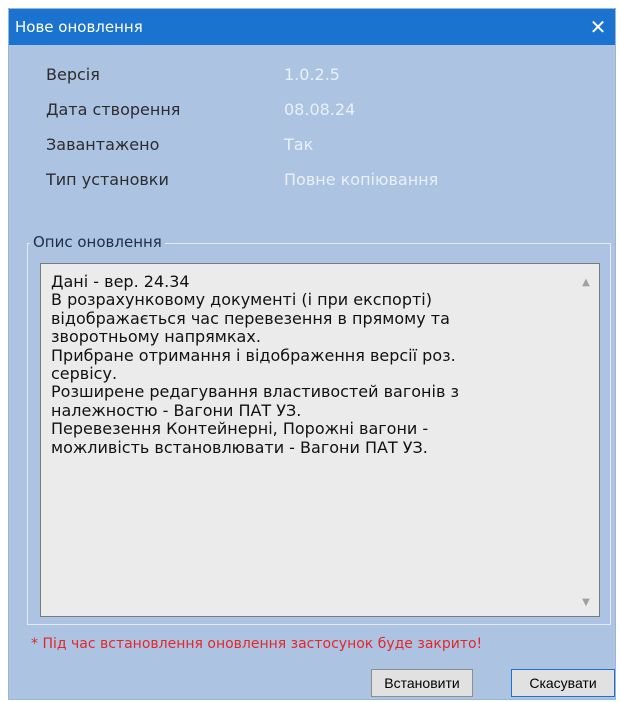  I want to click on description-line: Дані - вер. 24.34, so click(120, 281).